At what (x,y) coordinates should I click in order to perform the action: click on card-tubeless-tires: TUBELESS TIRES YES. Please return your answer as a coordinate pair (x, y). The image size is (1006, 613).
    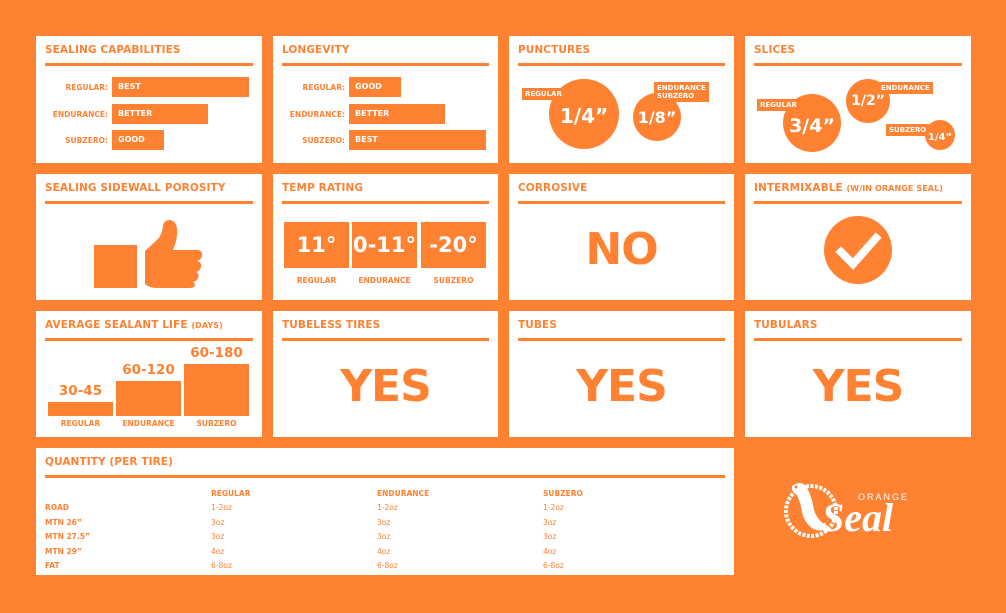
    Looking at the image, I should click on (385, 374).